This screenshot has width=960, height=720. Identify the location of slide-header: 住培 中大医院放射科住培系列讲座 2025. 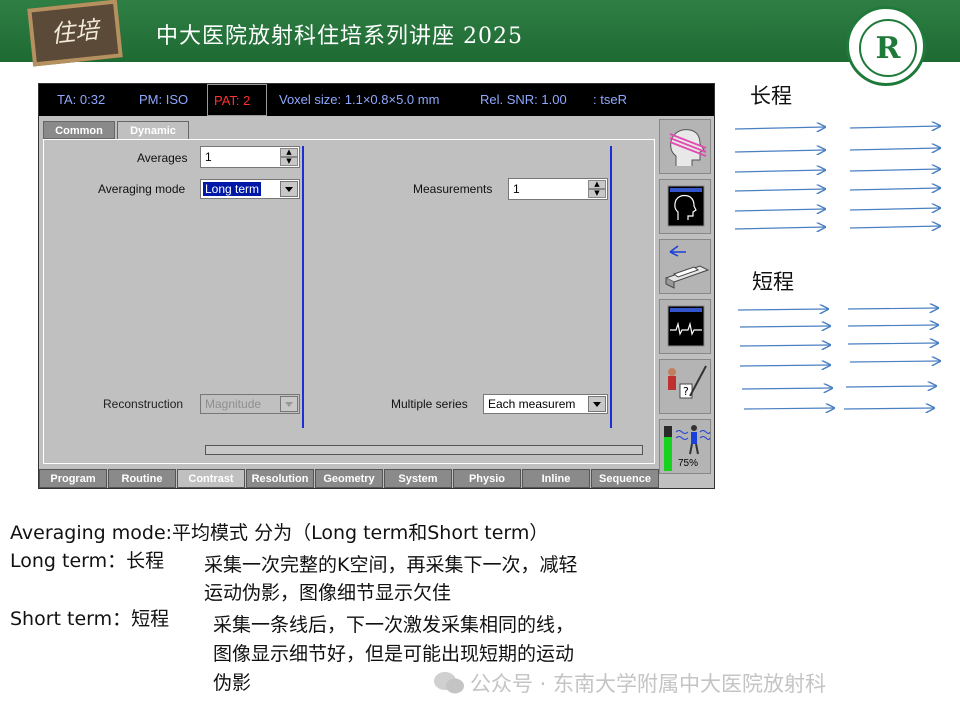
(480, 33).